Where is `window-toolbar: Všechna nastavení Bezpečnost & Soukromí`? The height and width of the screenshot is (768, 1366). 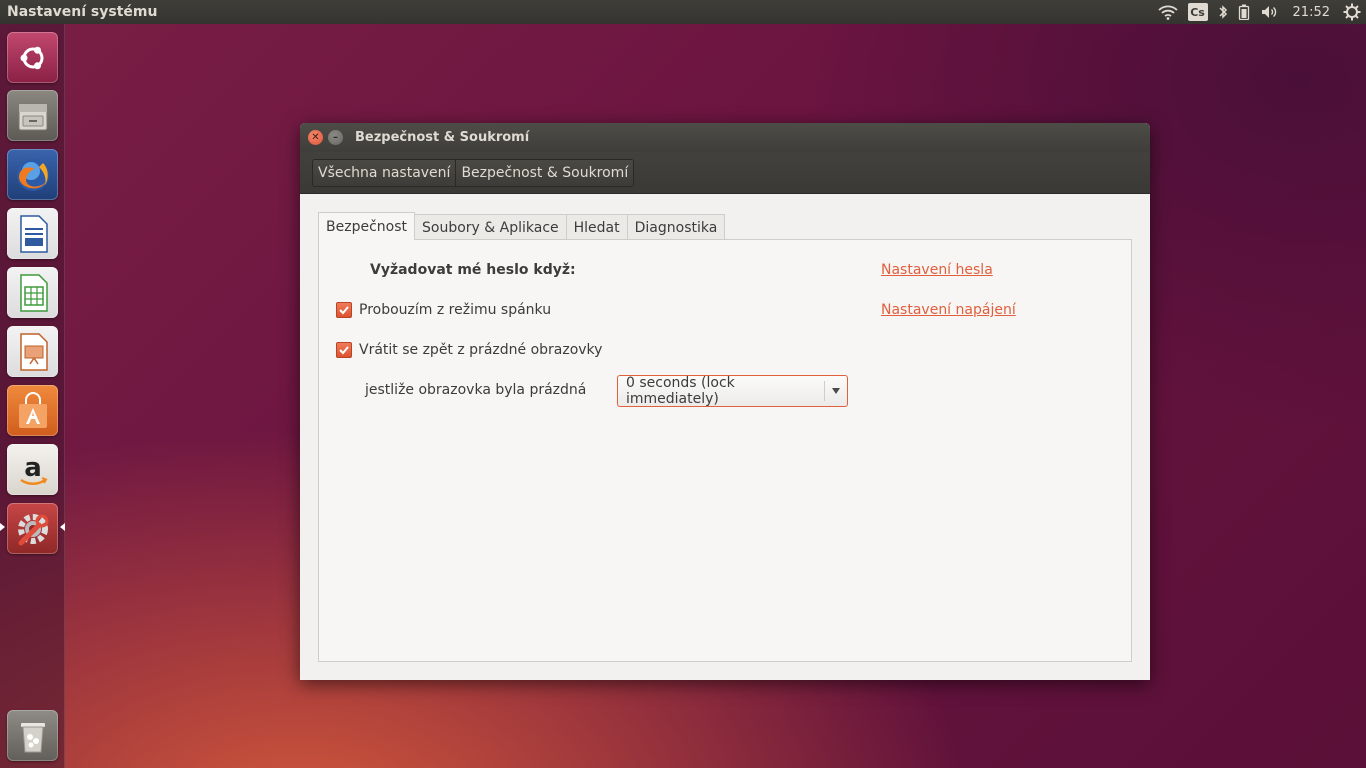
window-toolbar: Všechna nastavení Bezpečnost & Soukromí is located at coordinates (725, 173).